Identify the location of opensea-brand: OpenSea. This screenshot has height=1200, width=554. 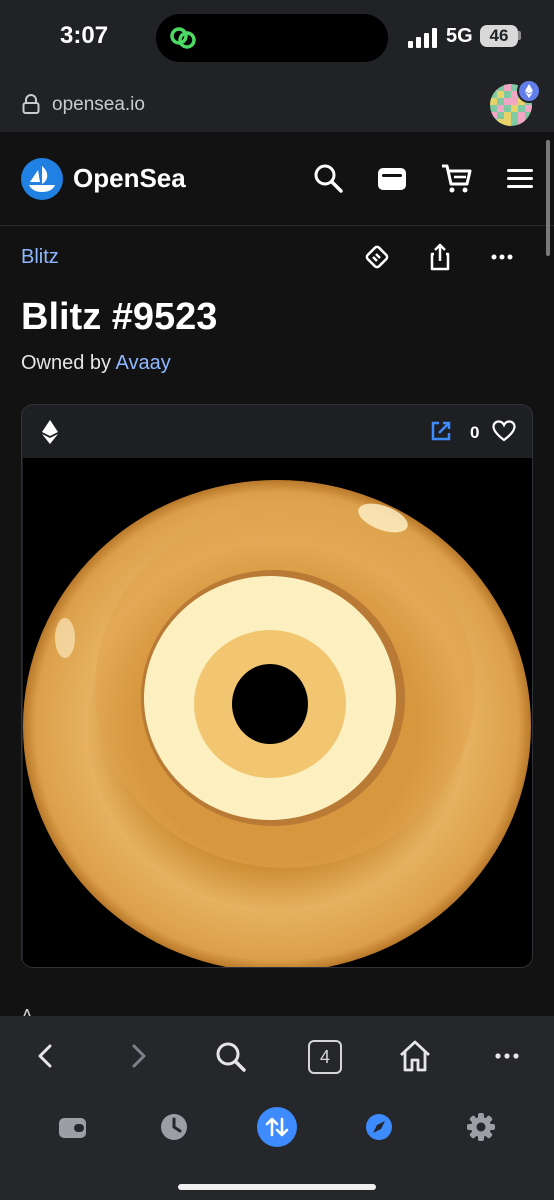
(129, 178).